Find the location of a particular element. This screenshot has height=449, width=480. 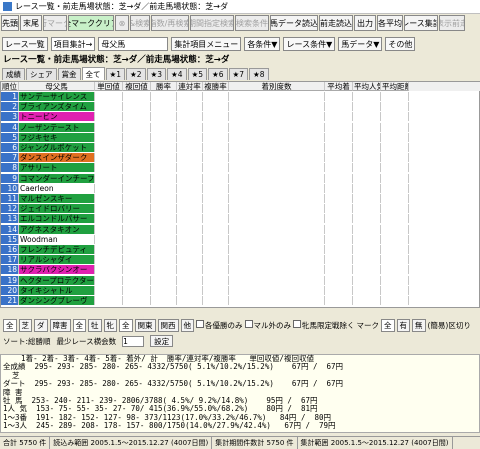

table-row: 1 サンデーサイレンス is located at coordinates (240, 96).